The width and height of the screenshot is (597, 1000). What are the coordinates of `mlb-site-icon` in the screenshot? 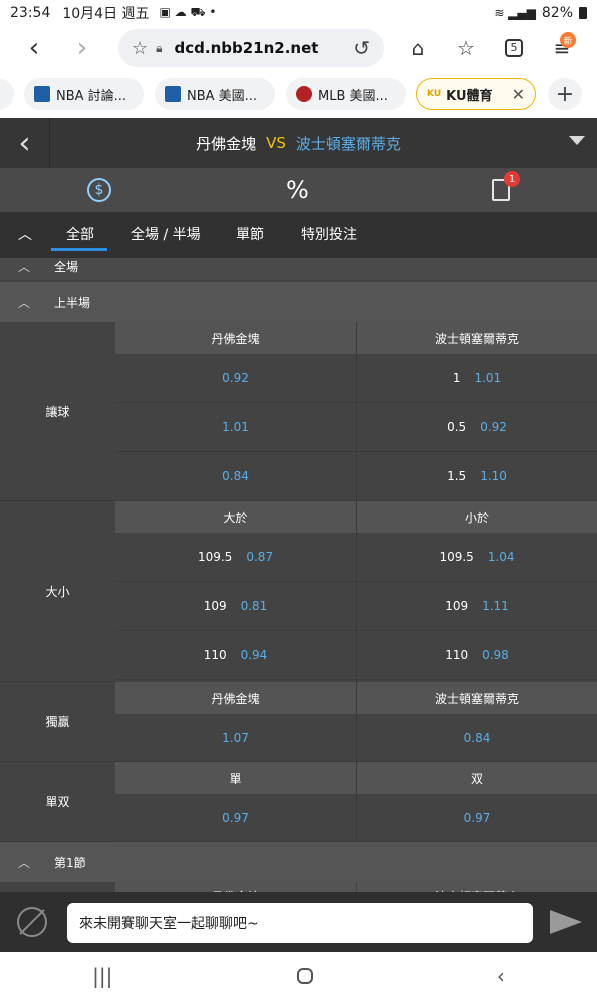 It's located at (304, 94).